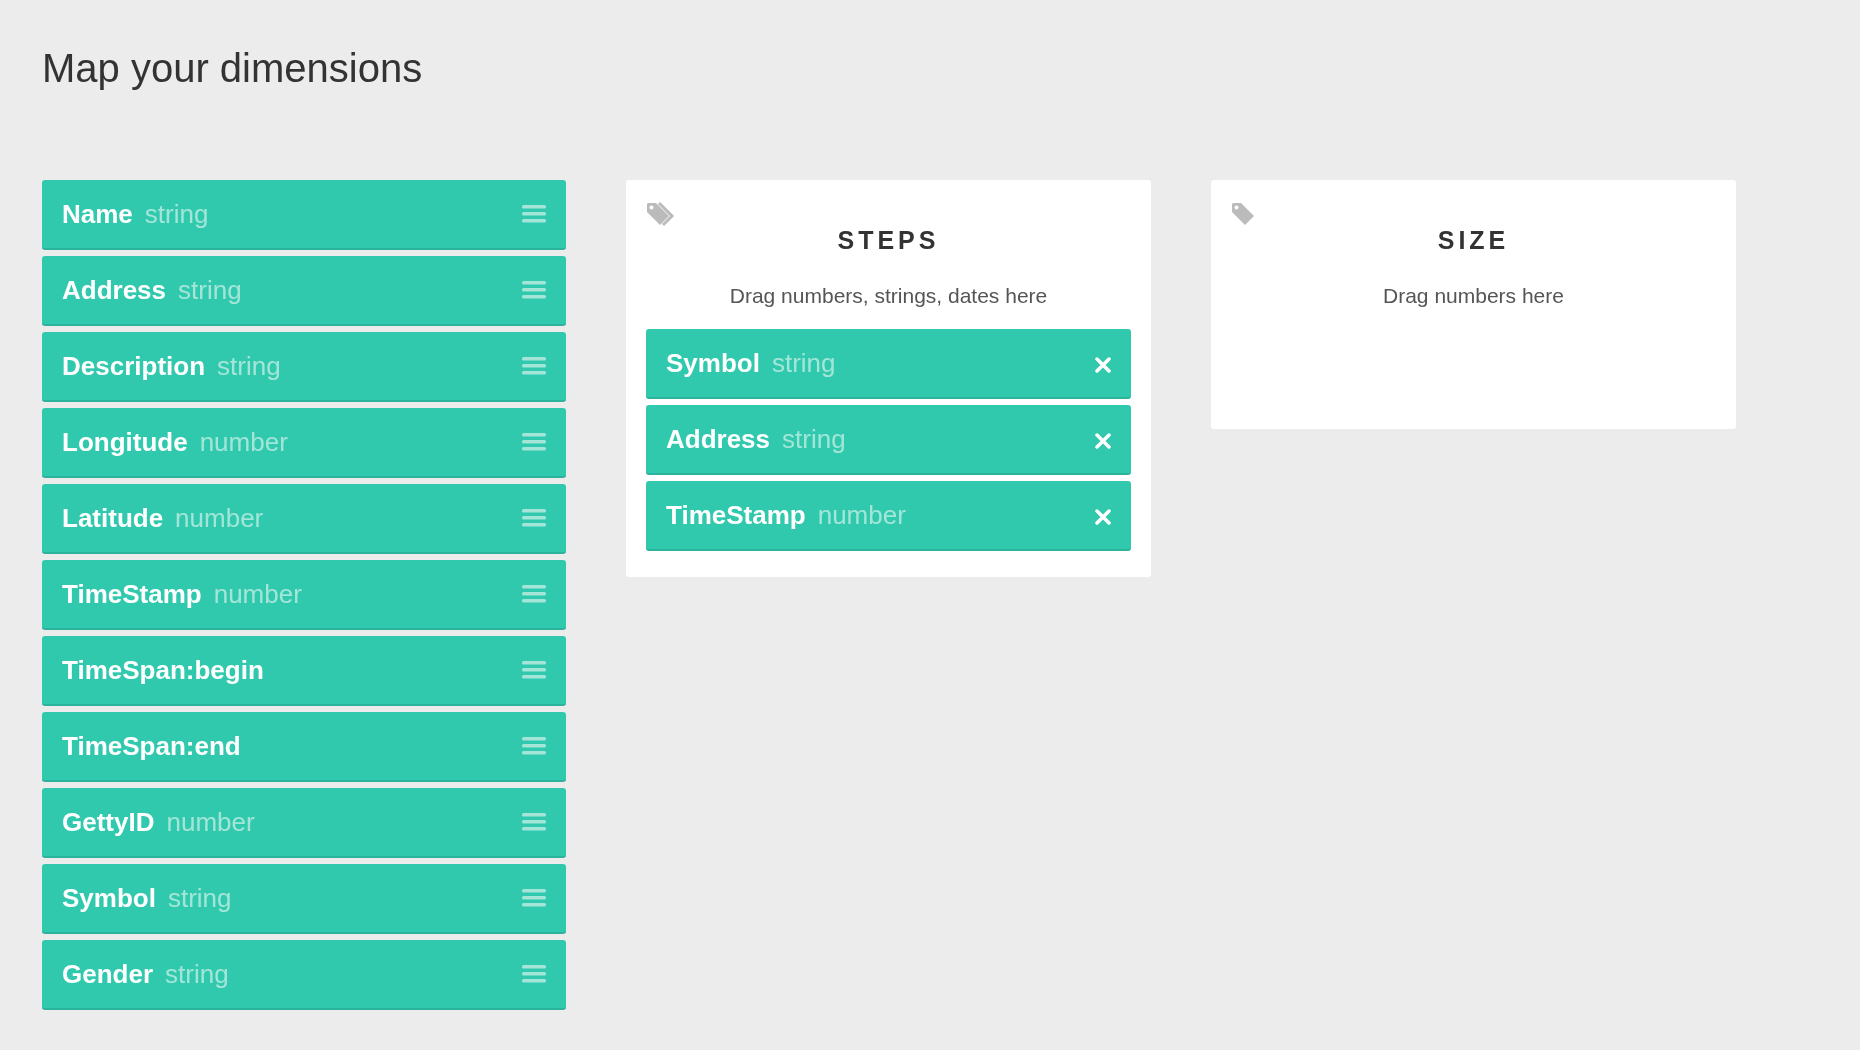 Image resolution: width=1860 pixels, height=1050 pixels. What do you see at coordinates (304, 443) in the screenshot?
I see `dimension-pill: Longitude number` at bounding box center [304, 443].